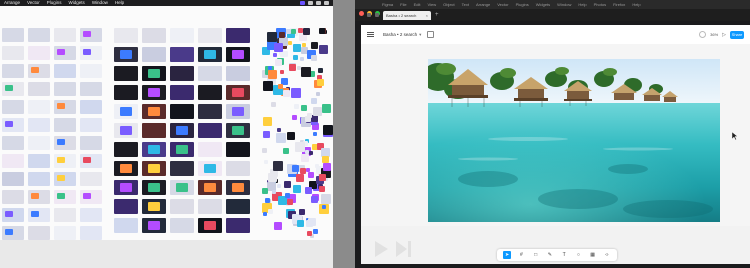 Image resolution: width=750 pixels, height=268 pixels. What do you see at coordinates (550, 255) in the screenshot?
I see `pen-tool-icon: ✎` at bounding box center [550, 255].